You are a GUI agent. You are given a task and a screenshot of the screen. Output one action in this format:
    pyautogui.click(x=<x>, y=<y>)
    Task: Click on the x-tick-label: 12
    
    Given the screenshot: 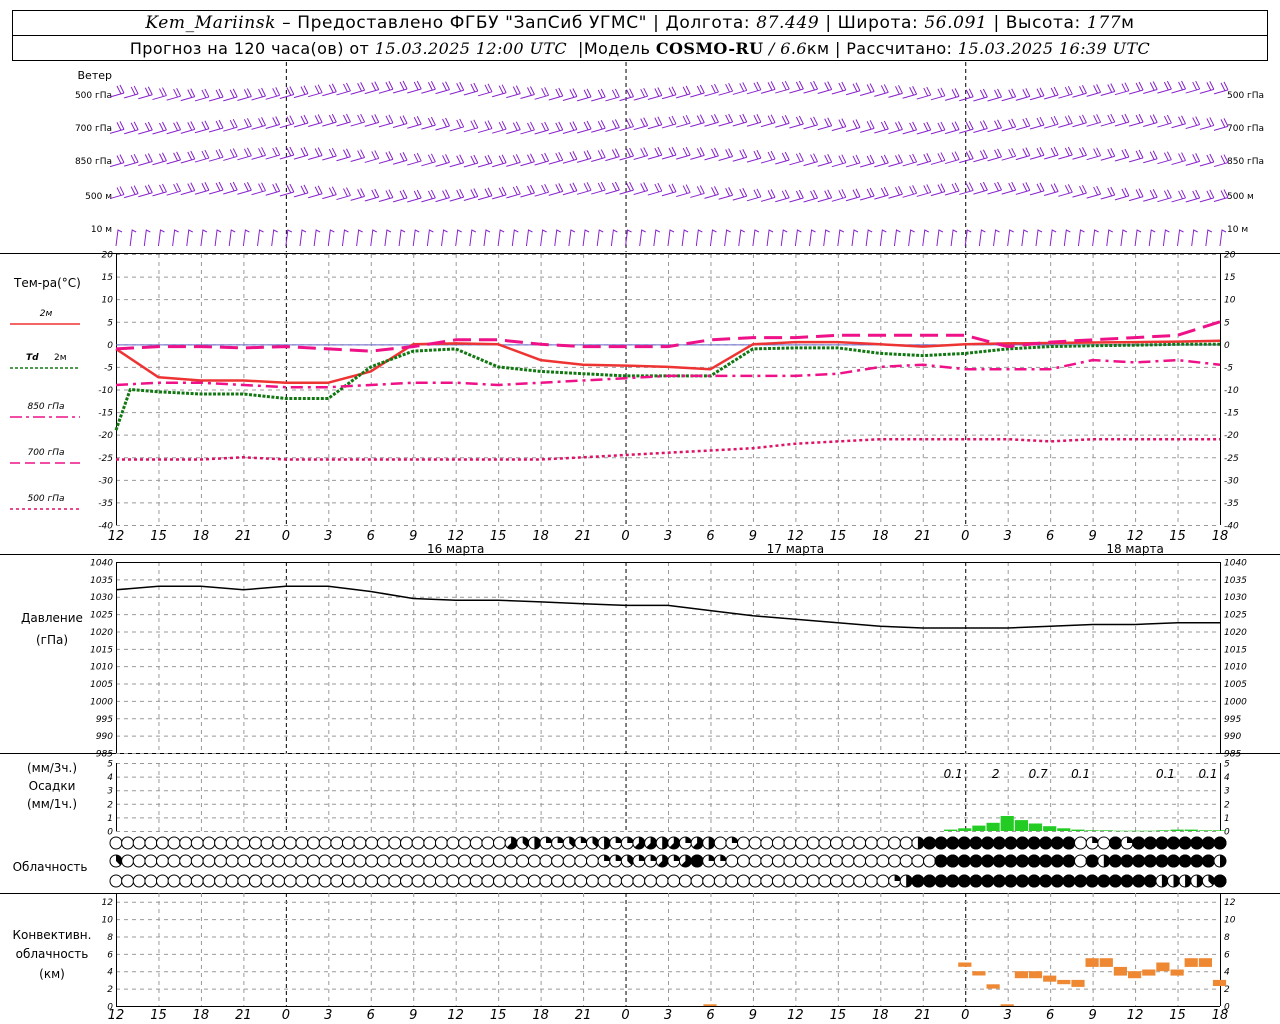 What is the action you would take?
    pyautogui.click(x=116, y=536)
    